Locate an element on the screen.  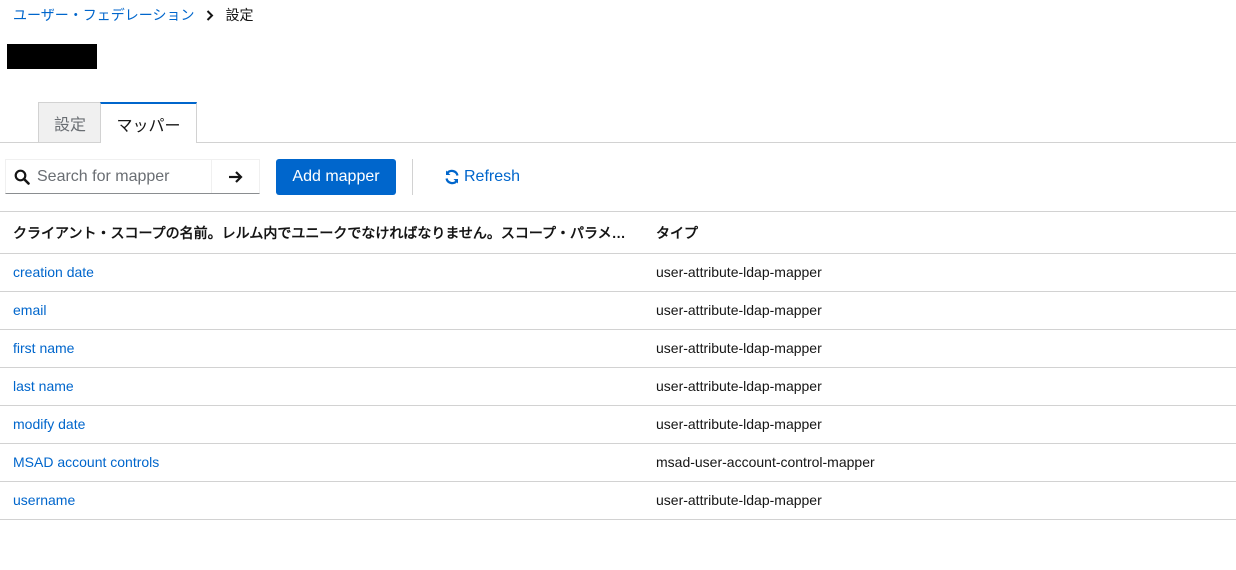
toolbar-divider is located at coordinates (412, 177).